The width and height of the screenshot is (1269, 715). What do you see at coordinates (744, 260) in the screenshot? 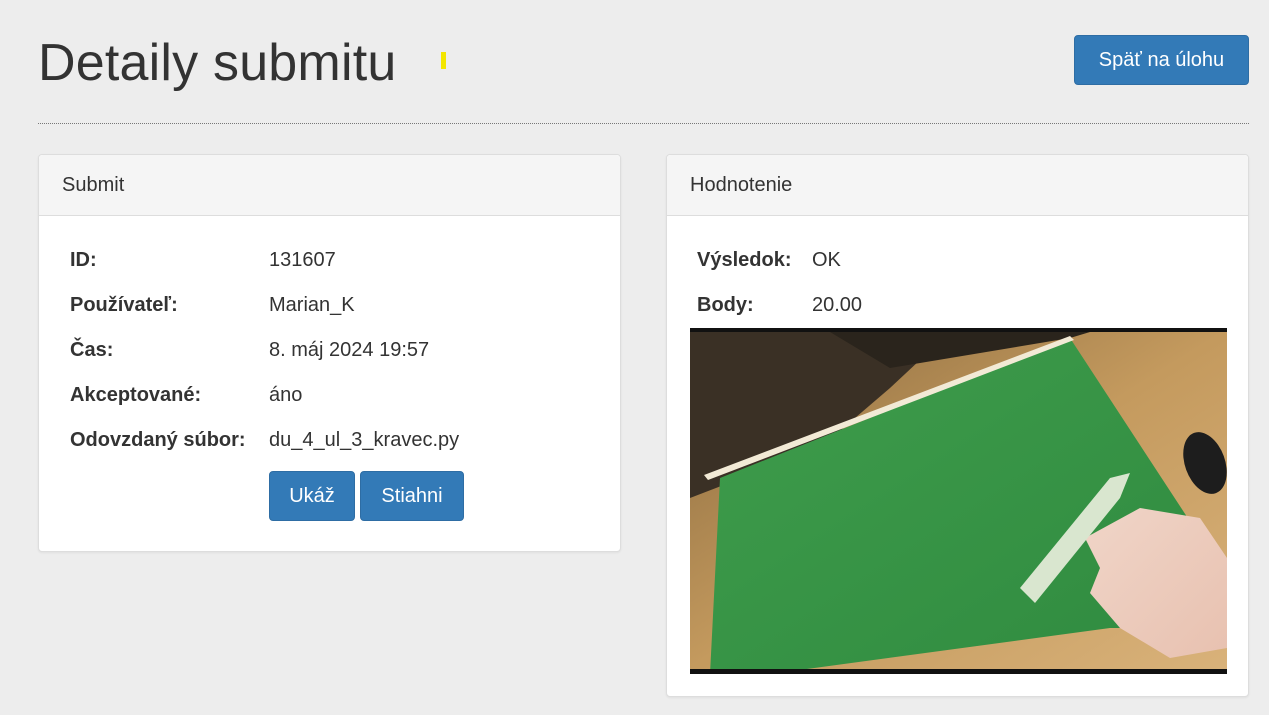
I see `result-label: Výsledok:` at bounding box center [744, 260].